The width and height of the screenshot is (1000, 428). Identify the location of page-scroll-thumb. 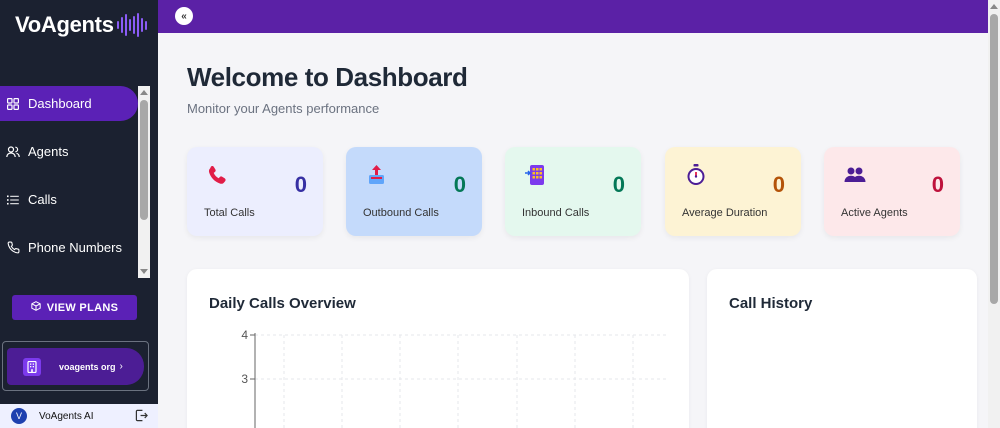
(994, 159).